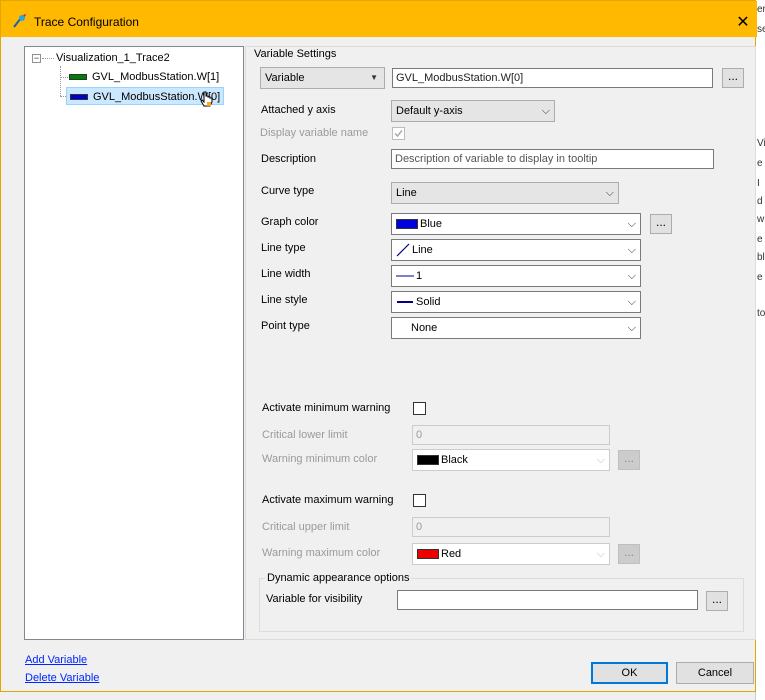 The width and height of the screenshot is (765, 700). What do you see at coordinates (326, 408) in the screenshot?
I see `activate-min-warning-label: Activate minimum warning` at bounding box center [326, 408].